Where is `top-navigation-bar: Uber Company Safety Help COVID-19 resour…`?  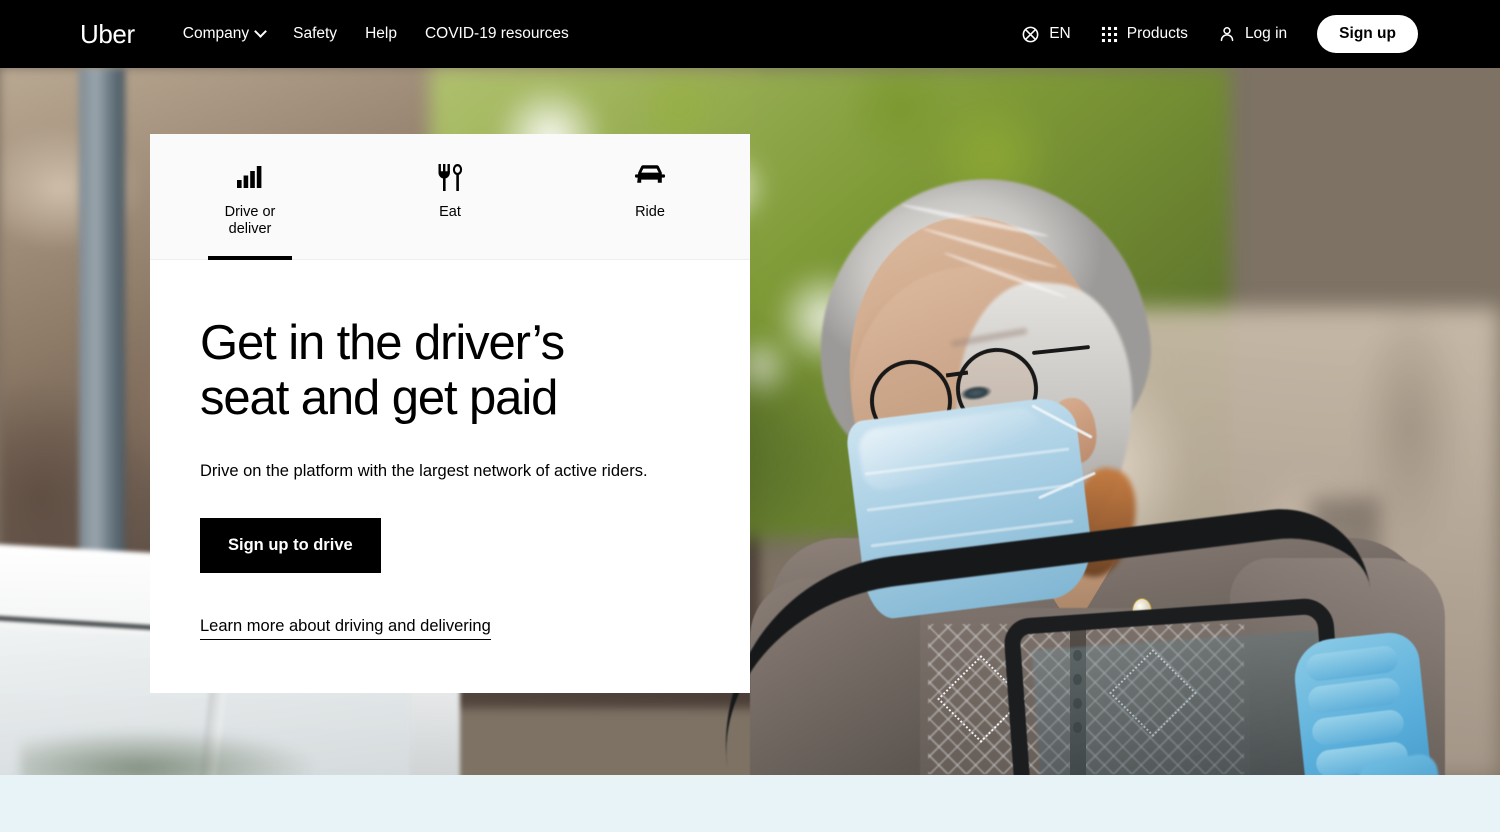 top-navigation-bar: Uber Company Safety Help COVID-19 resour… is located at coordinates (750, 34).